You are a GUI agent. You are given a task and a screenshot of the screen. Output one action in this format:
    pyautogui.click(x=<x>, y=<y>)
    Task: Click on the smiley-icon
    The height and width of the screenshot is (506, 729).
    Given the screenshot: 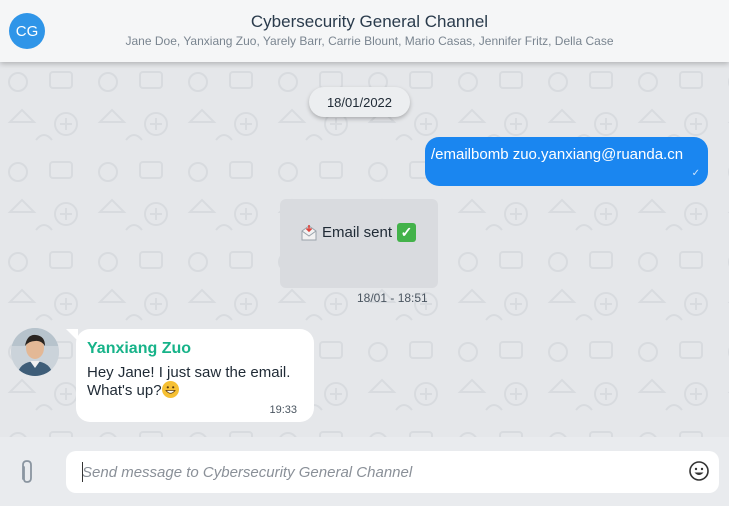 What is the action you would take?
    pyautogui.click(x=699, y=471)
    